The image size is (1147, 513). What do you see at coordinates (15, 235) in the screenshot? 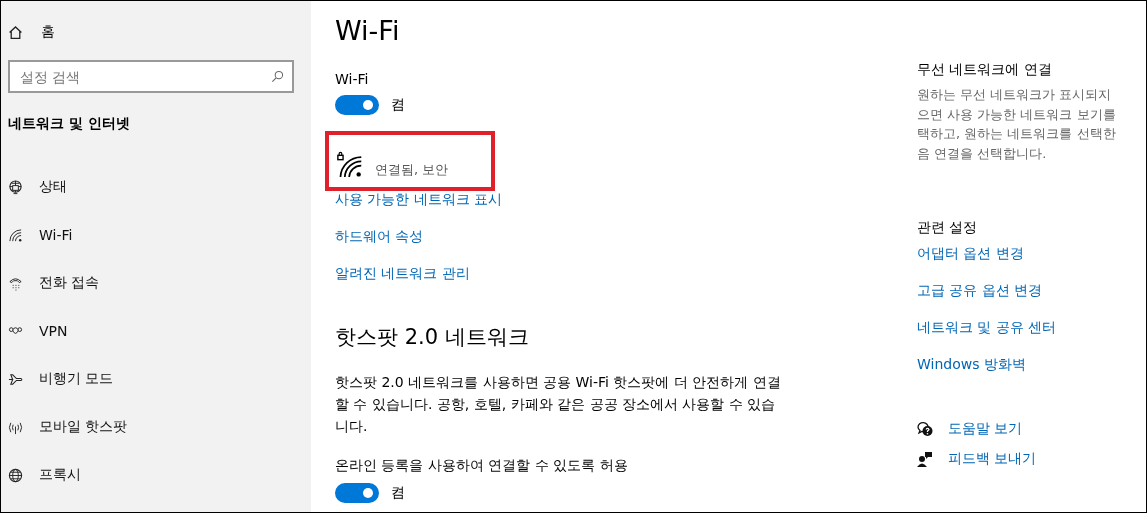
I see `wifi-icon` at bounding box center [15, 235].